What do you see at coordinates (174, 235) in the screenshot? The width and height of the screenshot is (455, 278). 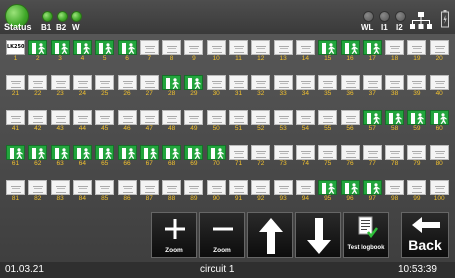 I see `zoom-in-button: Zoom` at bounding box center [174, 235].